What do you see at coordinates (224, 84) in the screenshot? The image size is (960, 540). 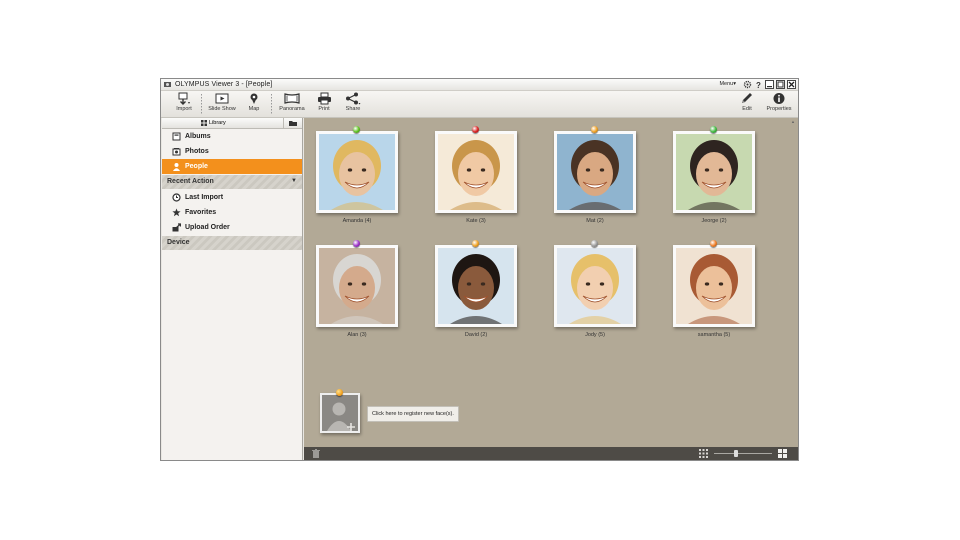 I see `window-title: OLYMPUS Viewer 3 - [People]` at bounding box center [224, 84].